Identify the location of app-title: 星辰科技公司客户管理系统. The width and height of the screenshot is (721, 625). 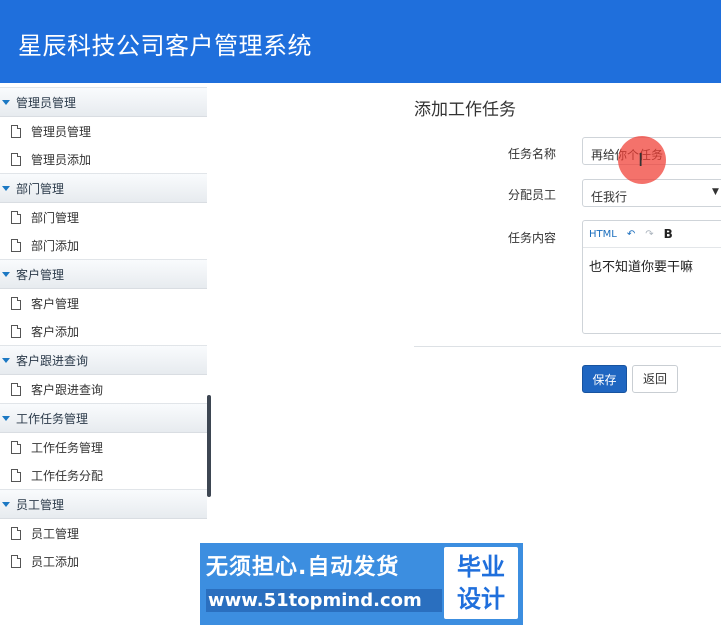
(165, 46).